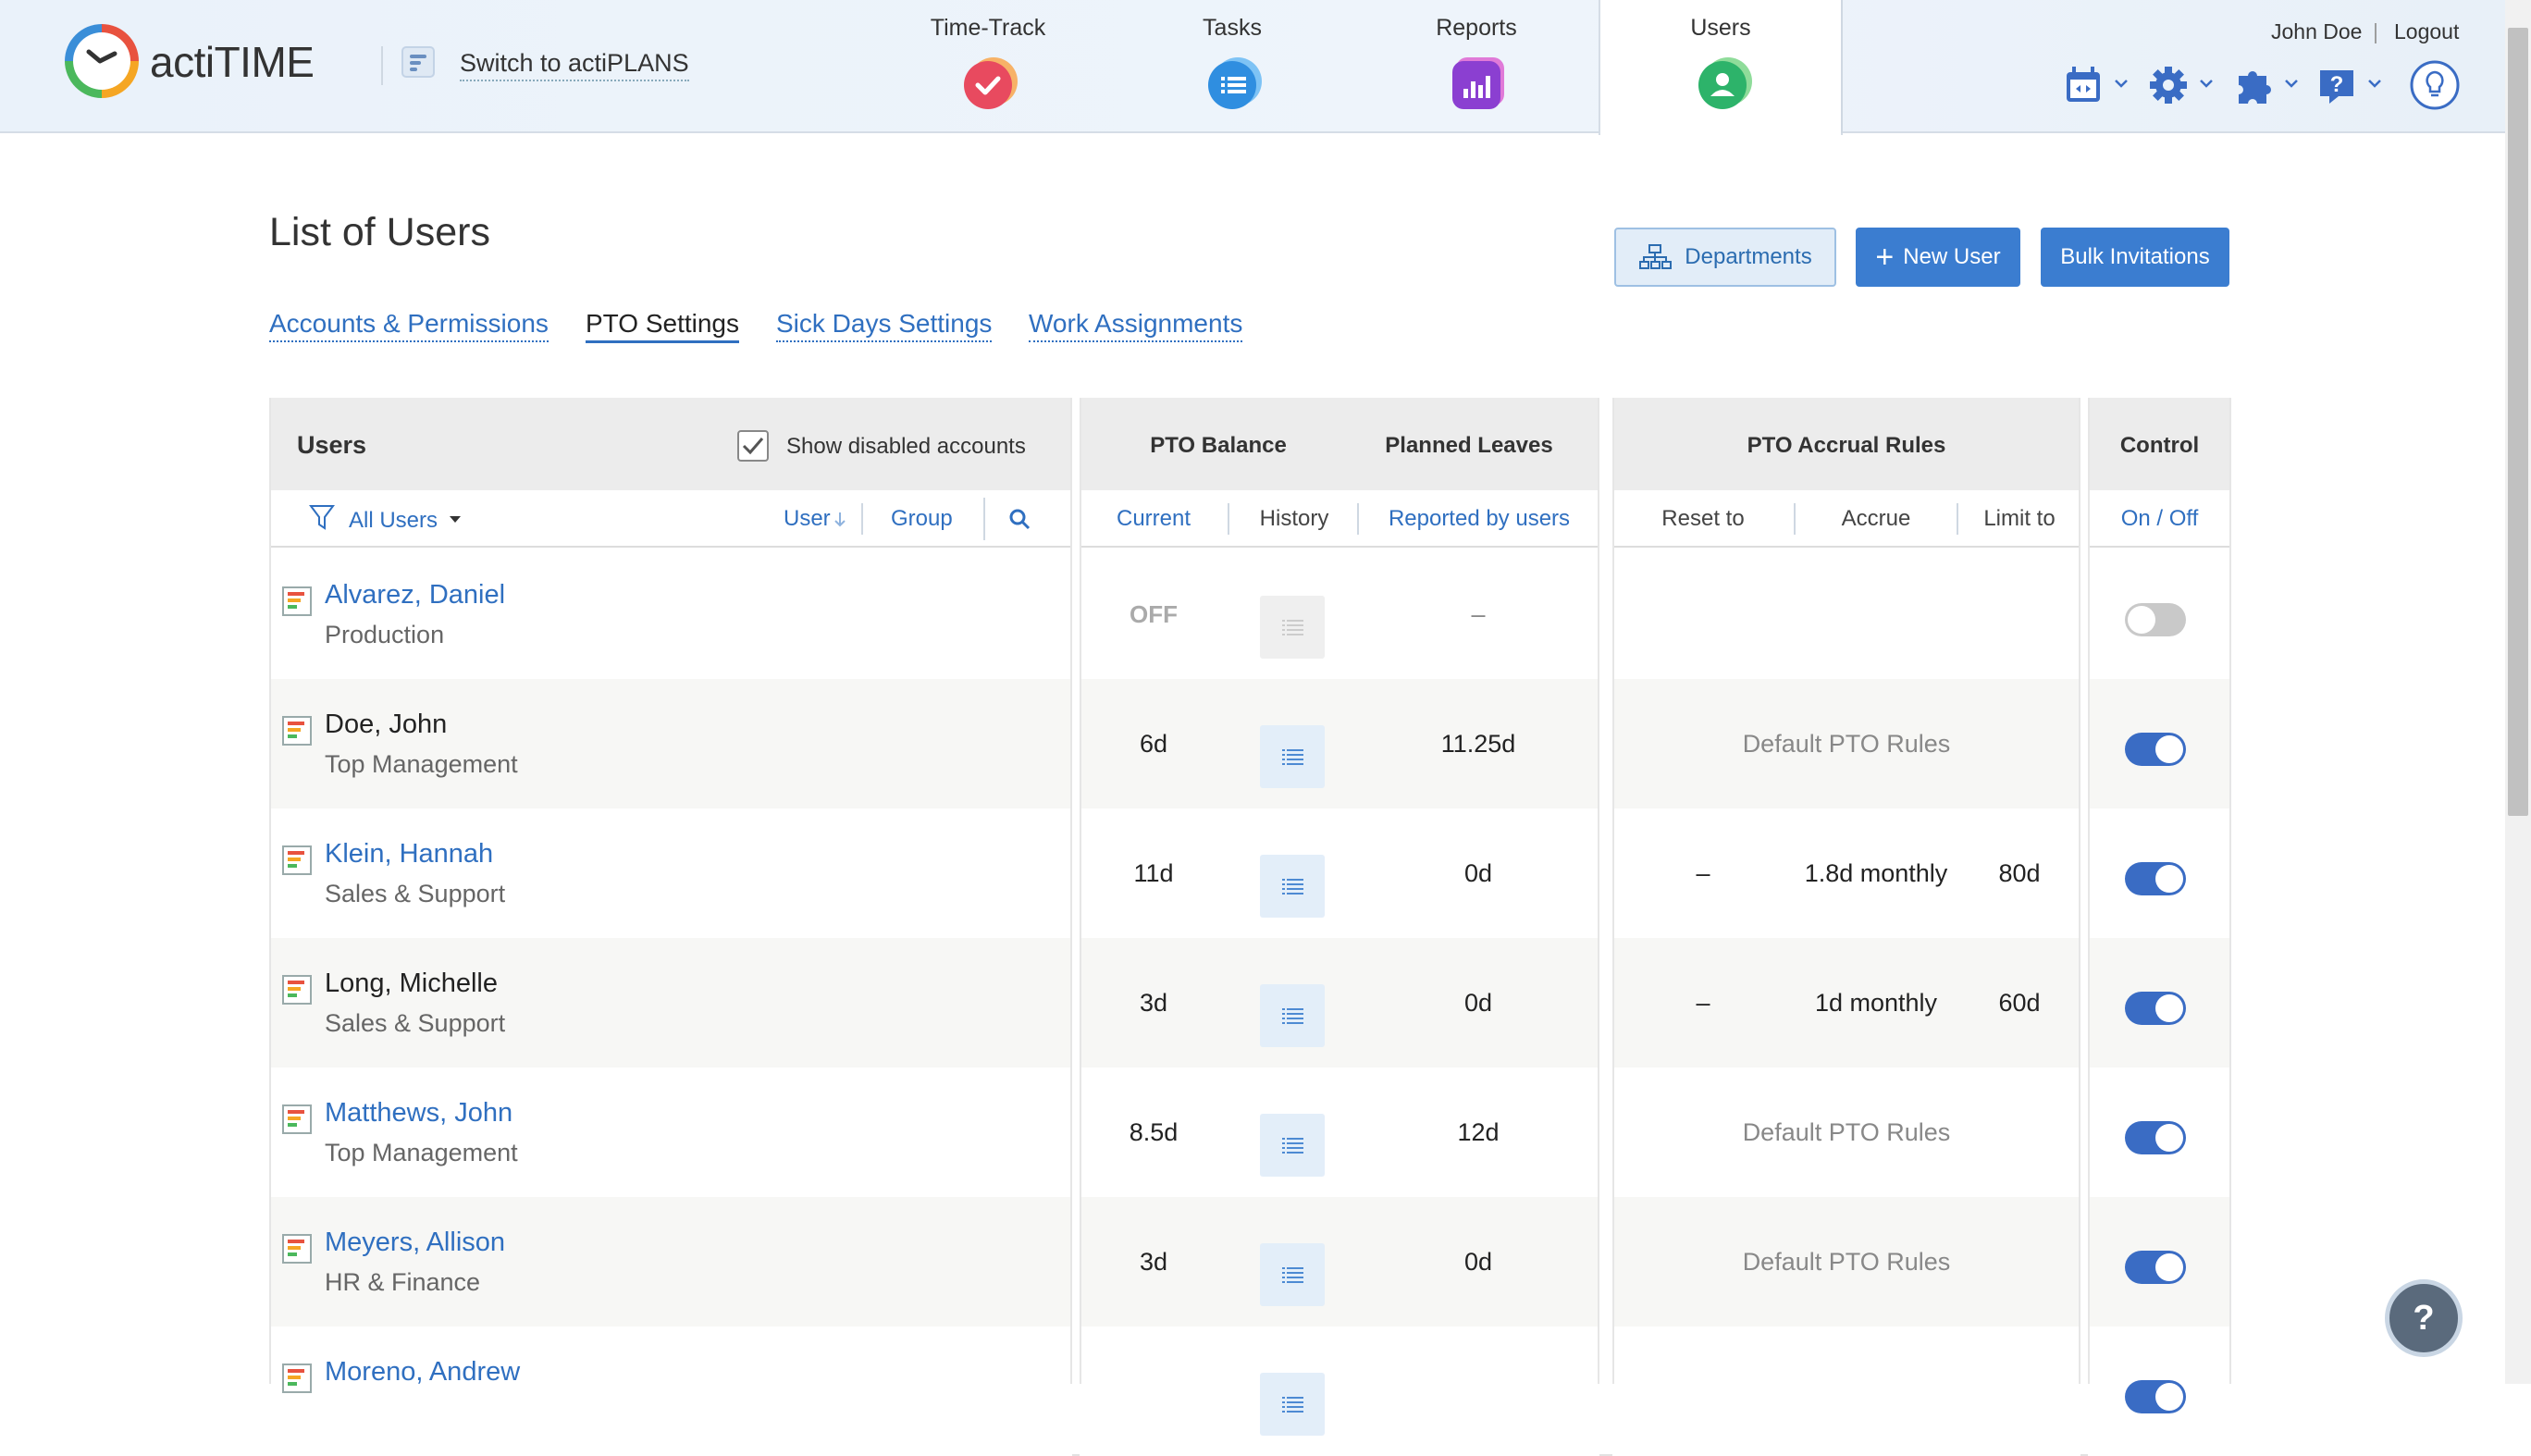 This screenshot has height=1456, width=2531. Describe the element at coordinates (322, 518) in the screenshot. I see `filter-icon` at that location.